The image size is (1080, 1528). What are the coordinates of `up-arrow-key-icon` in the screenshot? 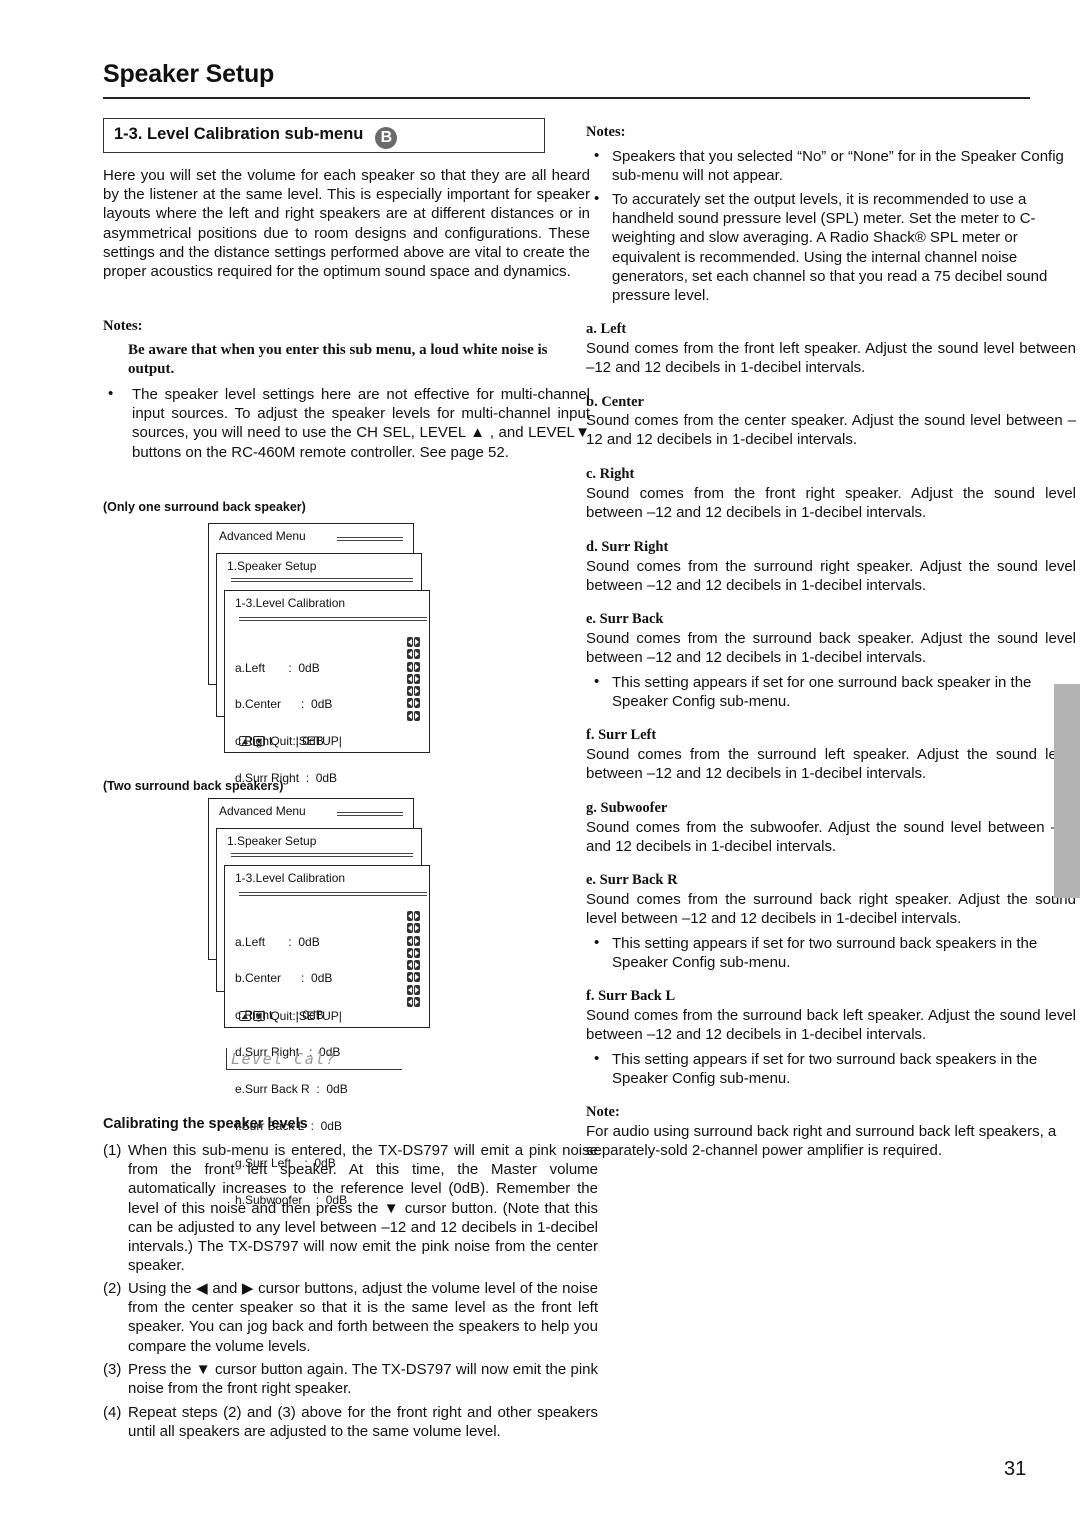 It's located at (245, 741).